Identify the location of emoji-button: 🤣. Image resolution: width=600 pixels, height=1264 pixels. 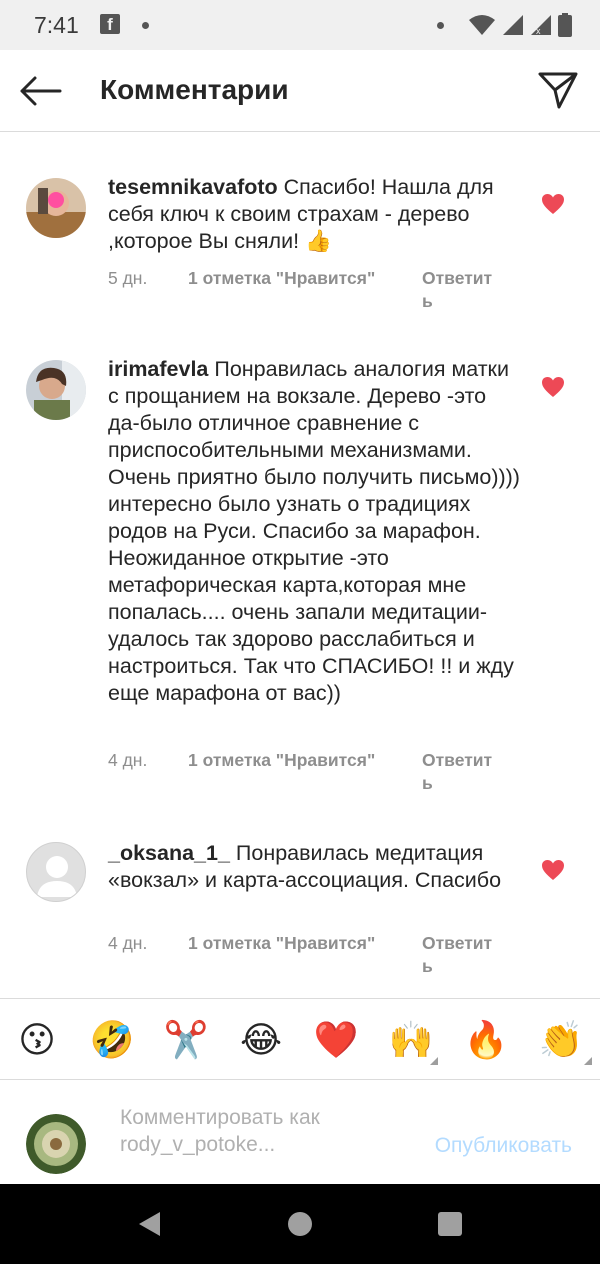
(112, 1040).